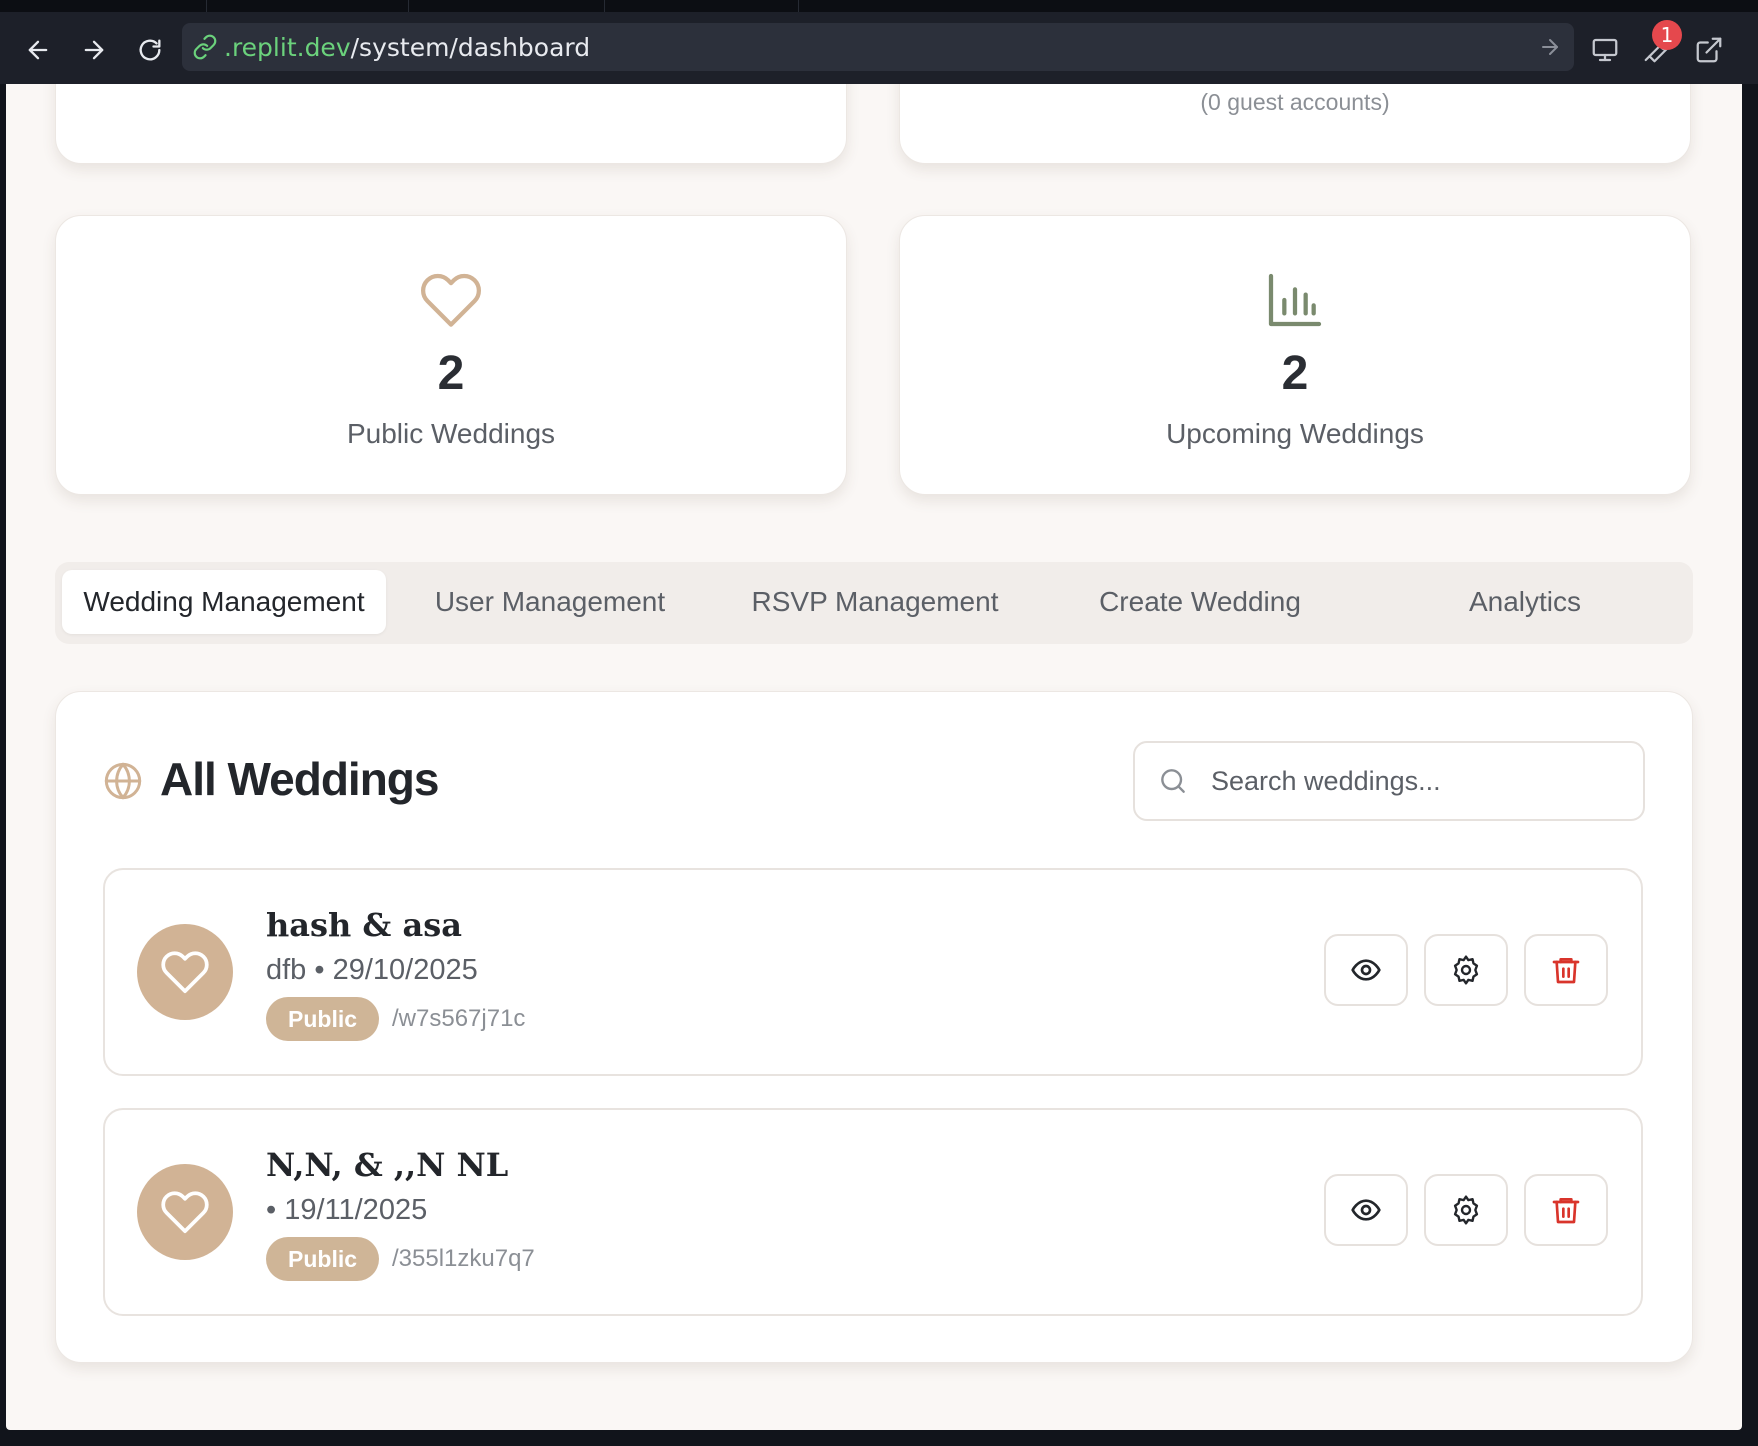 The image size is (1758, 1446). What do you see at coordinates (1295, 300) in the screenshot?
I see `bar-chart-icon` at bounding box center [1295, 300].